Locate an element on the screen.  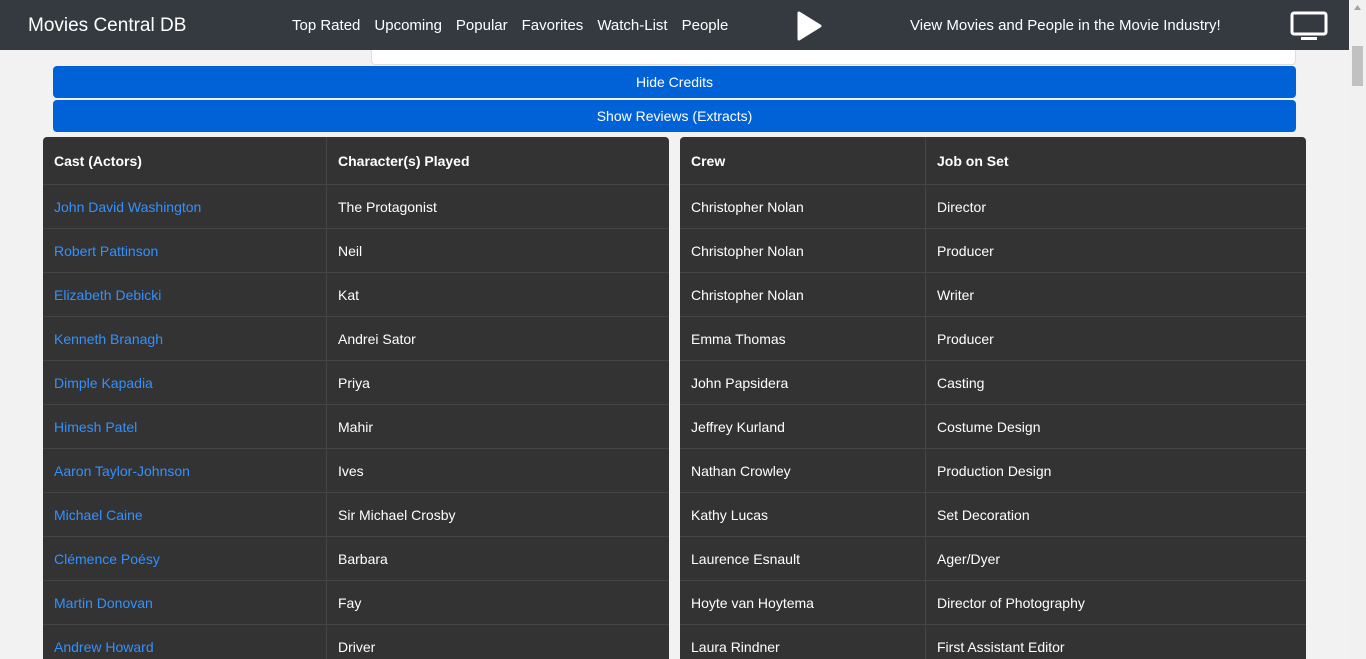
job-cell: Writer is located at coordinates (956, 294).